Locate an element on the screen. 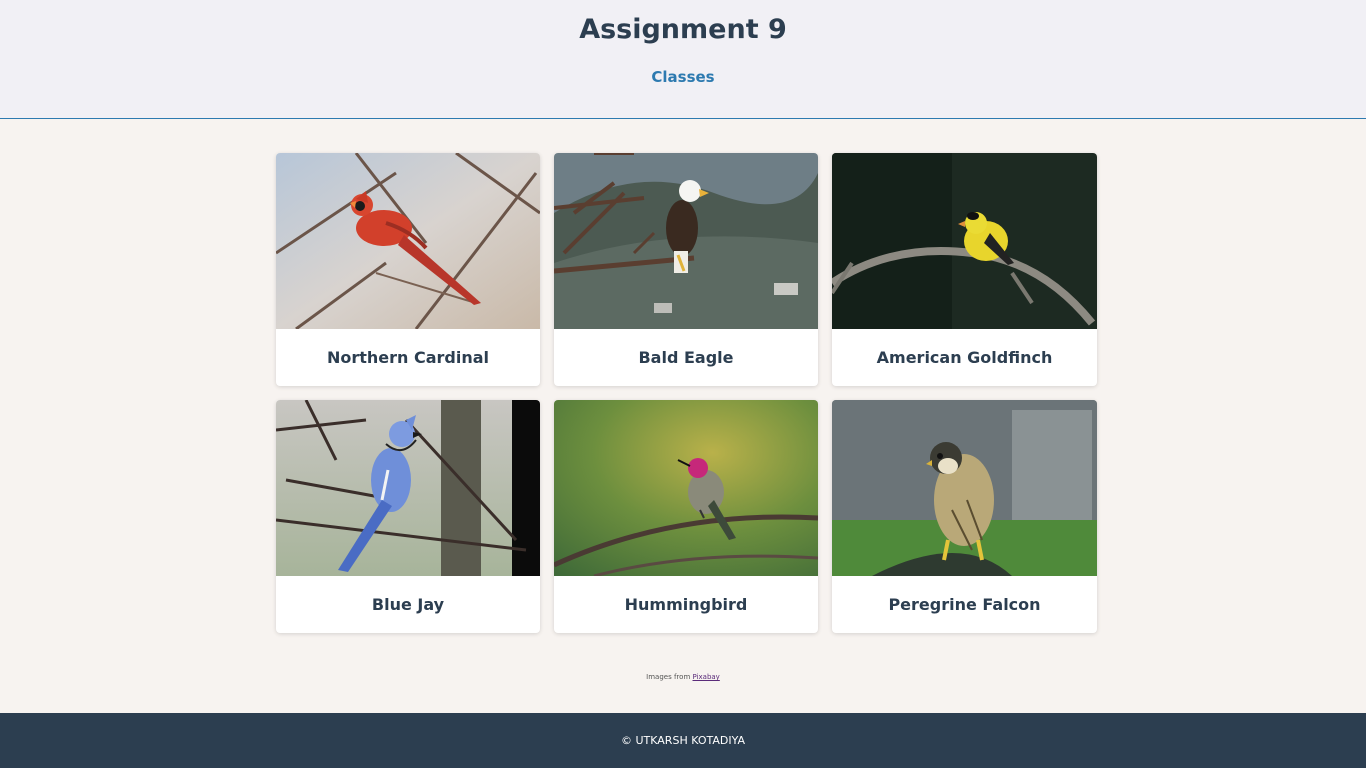  bird-name: Peregrine Falcon is located at coordinates (964, 604).